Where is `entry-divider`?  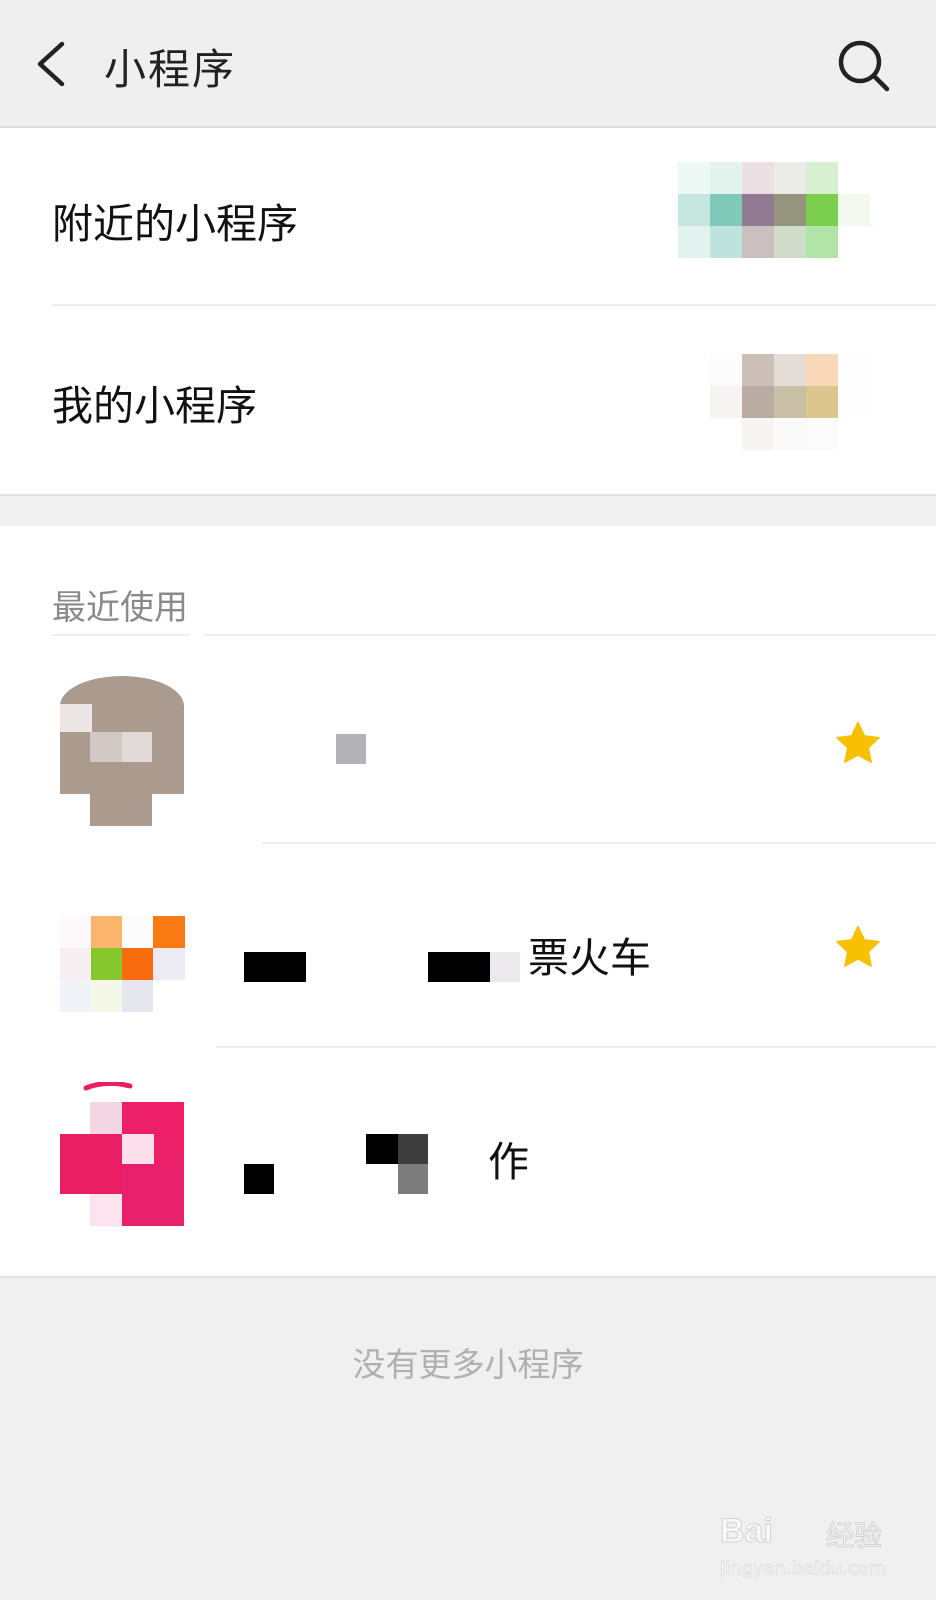 entry-divider is located at coordinates (494, 305).